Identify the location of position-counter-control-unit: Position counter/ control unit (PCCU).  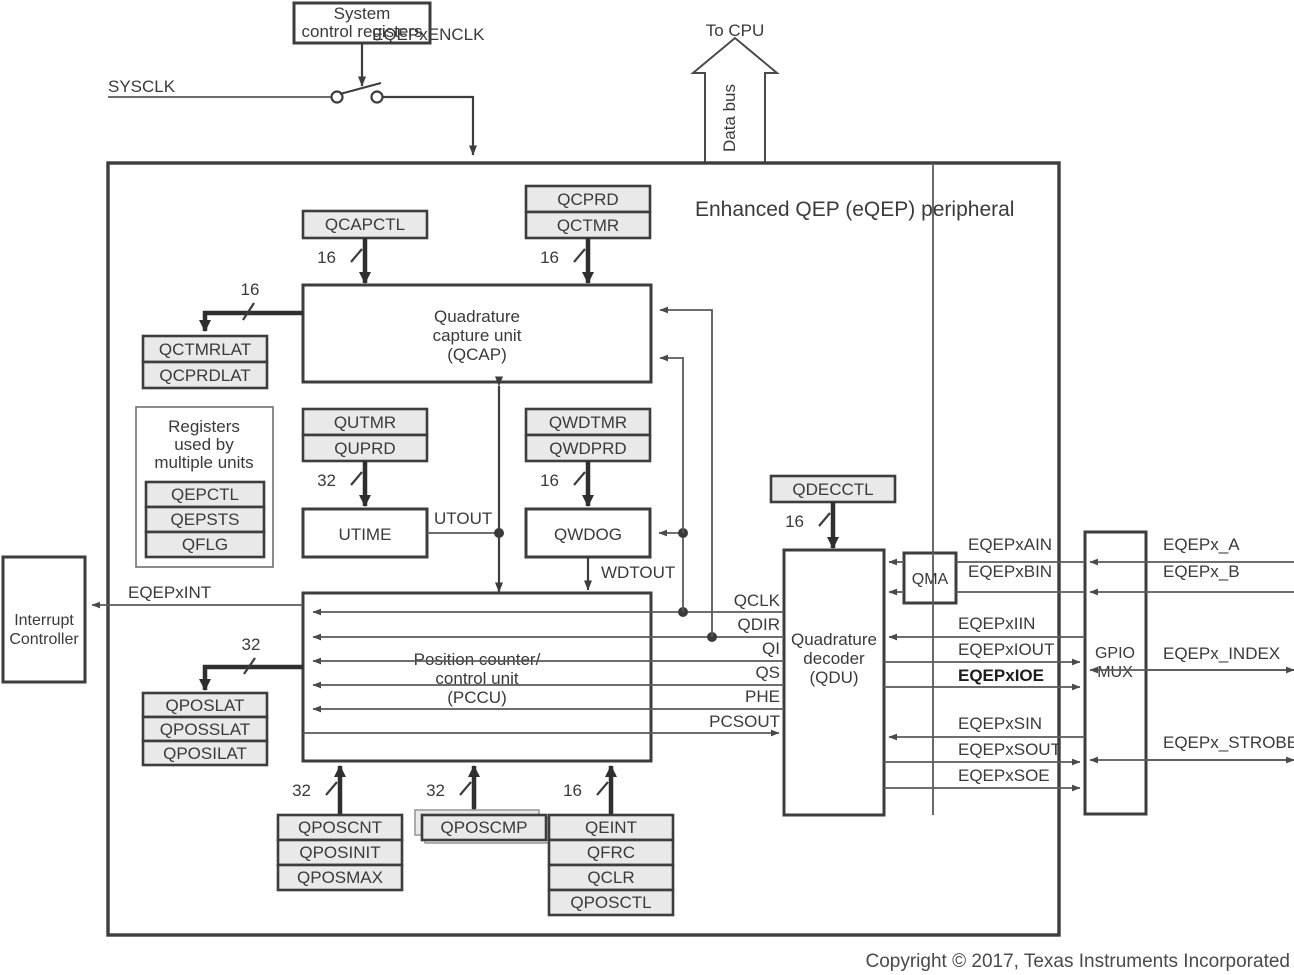
(477, 677).